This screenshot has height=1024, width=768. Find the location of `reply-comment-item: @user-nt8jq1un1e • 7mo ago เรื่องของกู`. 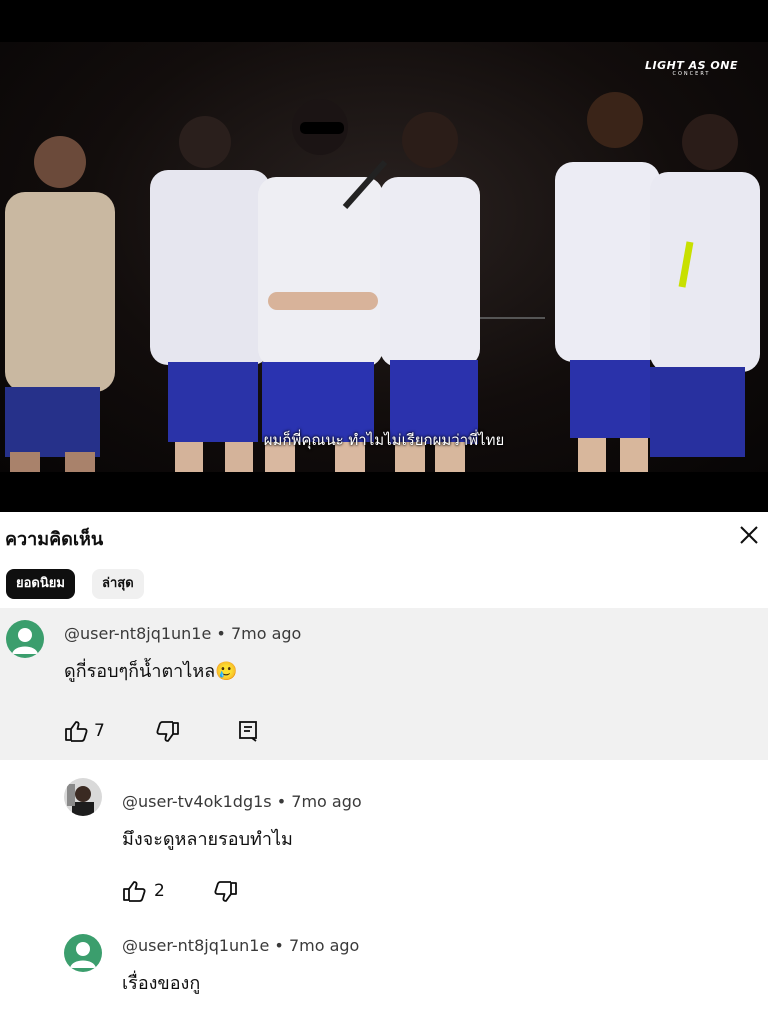

reply-comment-item: @user-nt8jq1un1e • 7mo ago เรื่องของกู is located at coordinates (384, 975).